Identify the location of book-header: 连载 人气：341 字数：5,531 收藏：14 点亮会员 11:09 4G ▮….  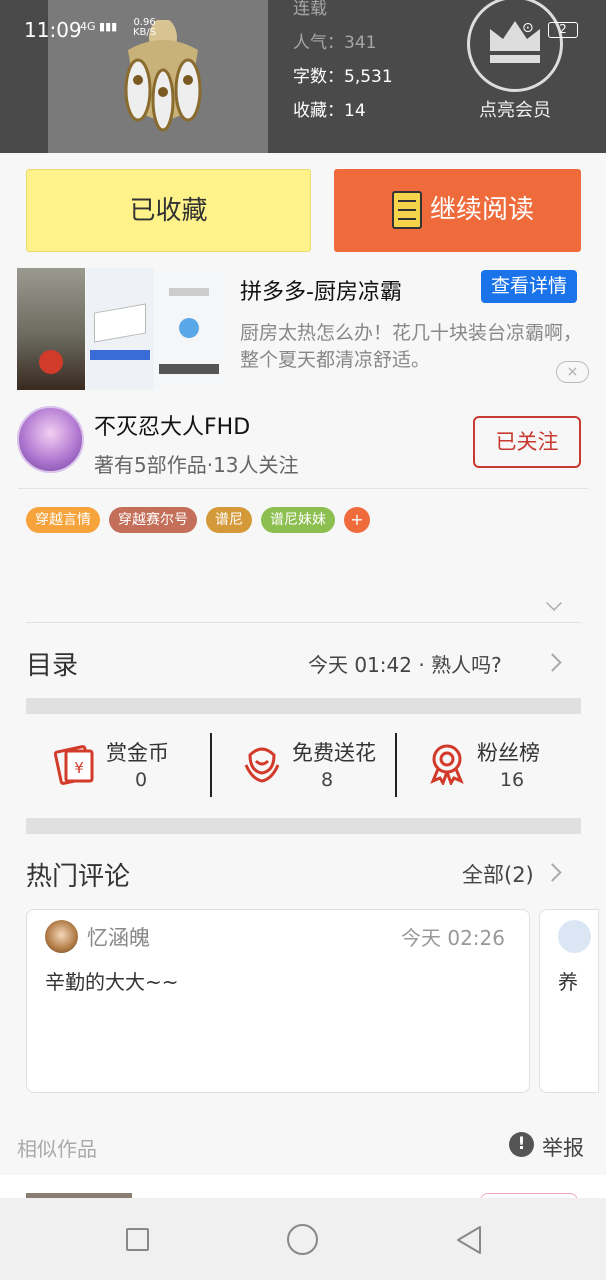
(303, 76).